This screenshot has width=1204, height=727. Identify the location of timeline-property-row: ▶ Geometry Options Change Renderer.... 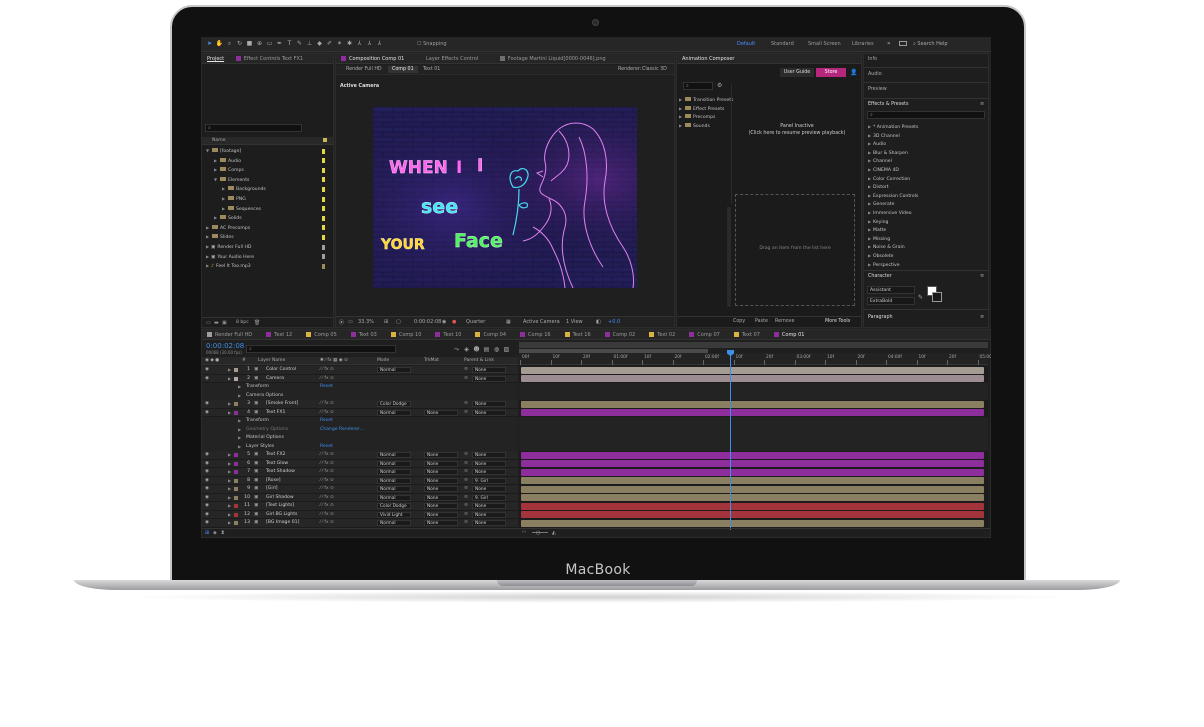
(360, 430).